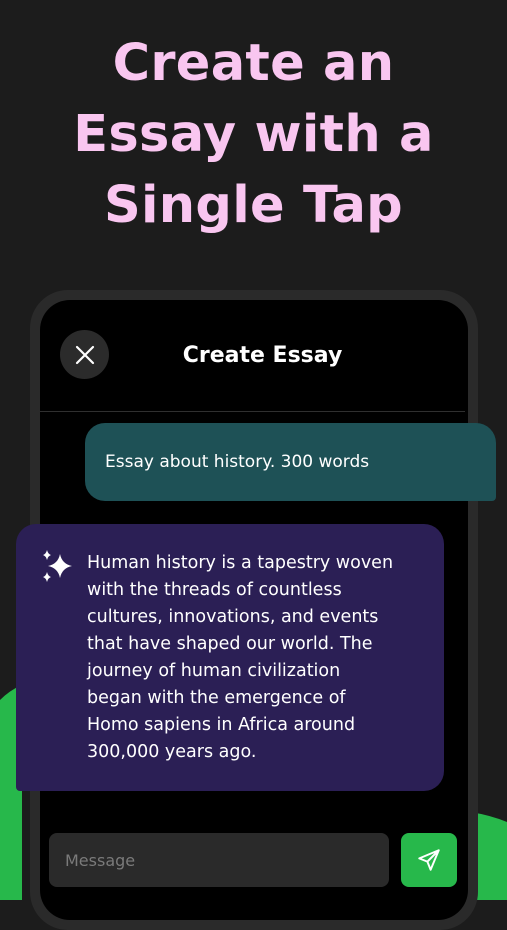 This screenshot has height=930, width=507. I want to click on sparkle-icon, so click(57, 566).